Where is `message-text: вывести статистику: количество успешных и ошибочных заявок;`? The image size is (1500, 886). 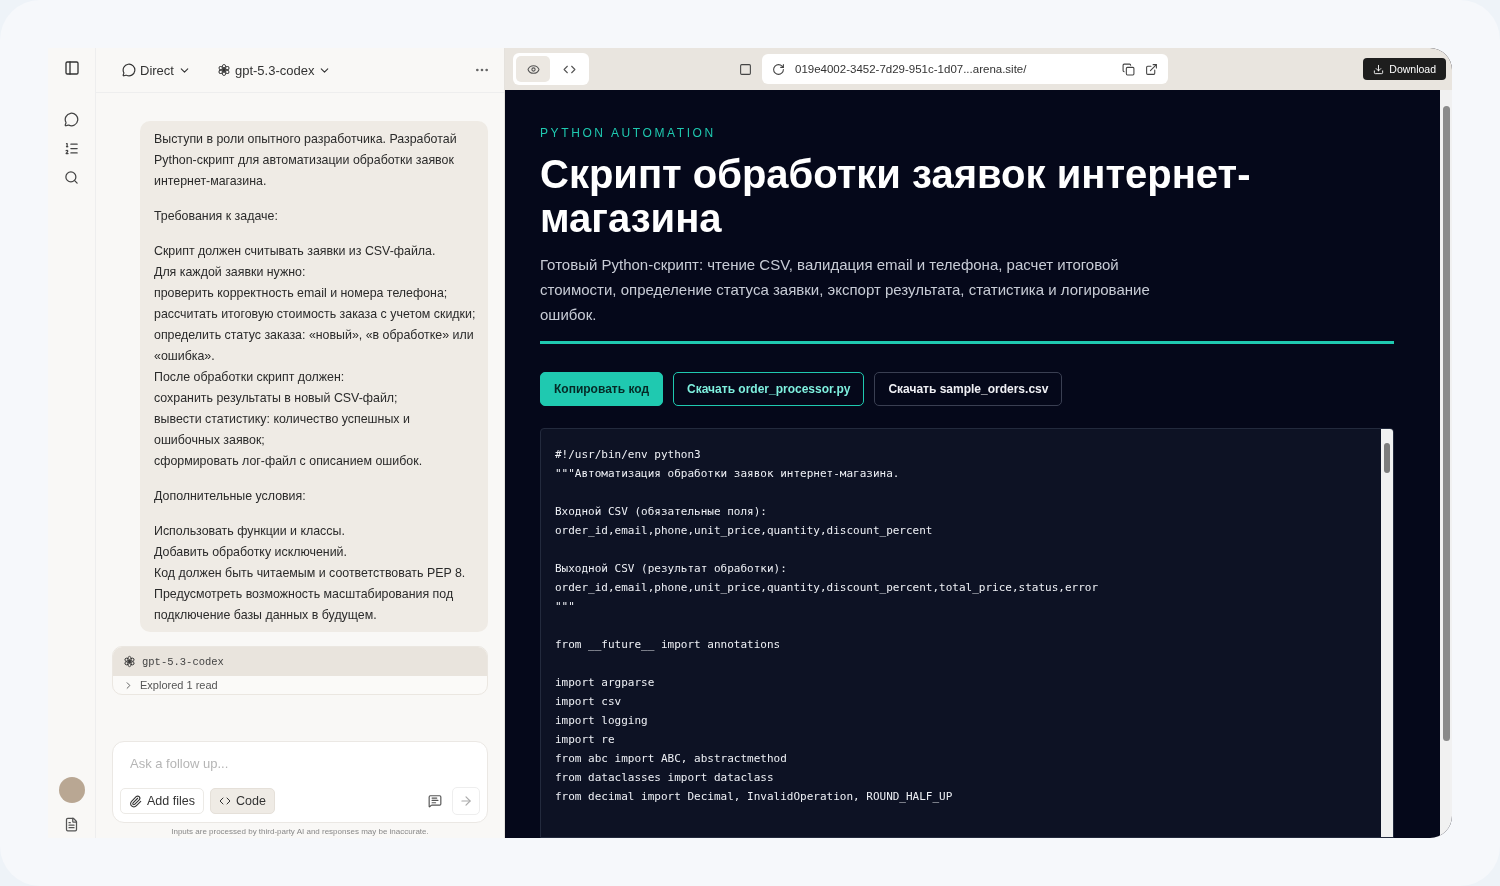
message-text: вывести статистику: количество успешных и ошибочных заявок; is located at coordinates (282, 430).